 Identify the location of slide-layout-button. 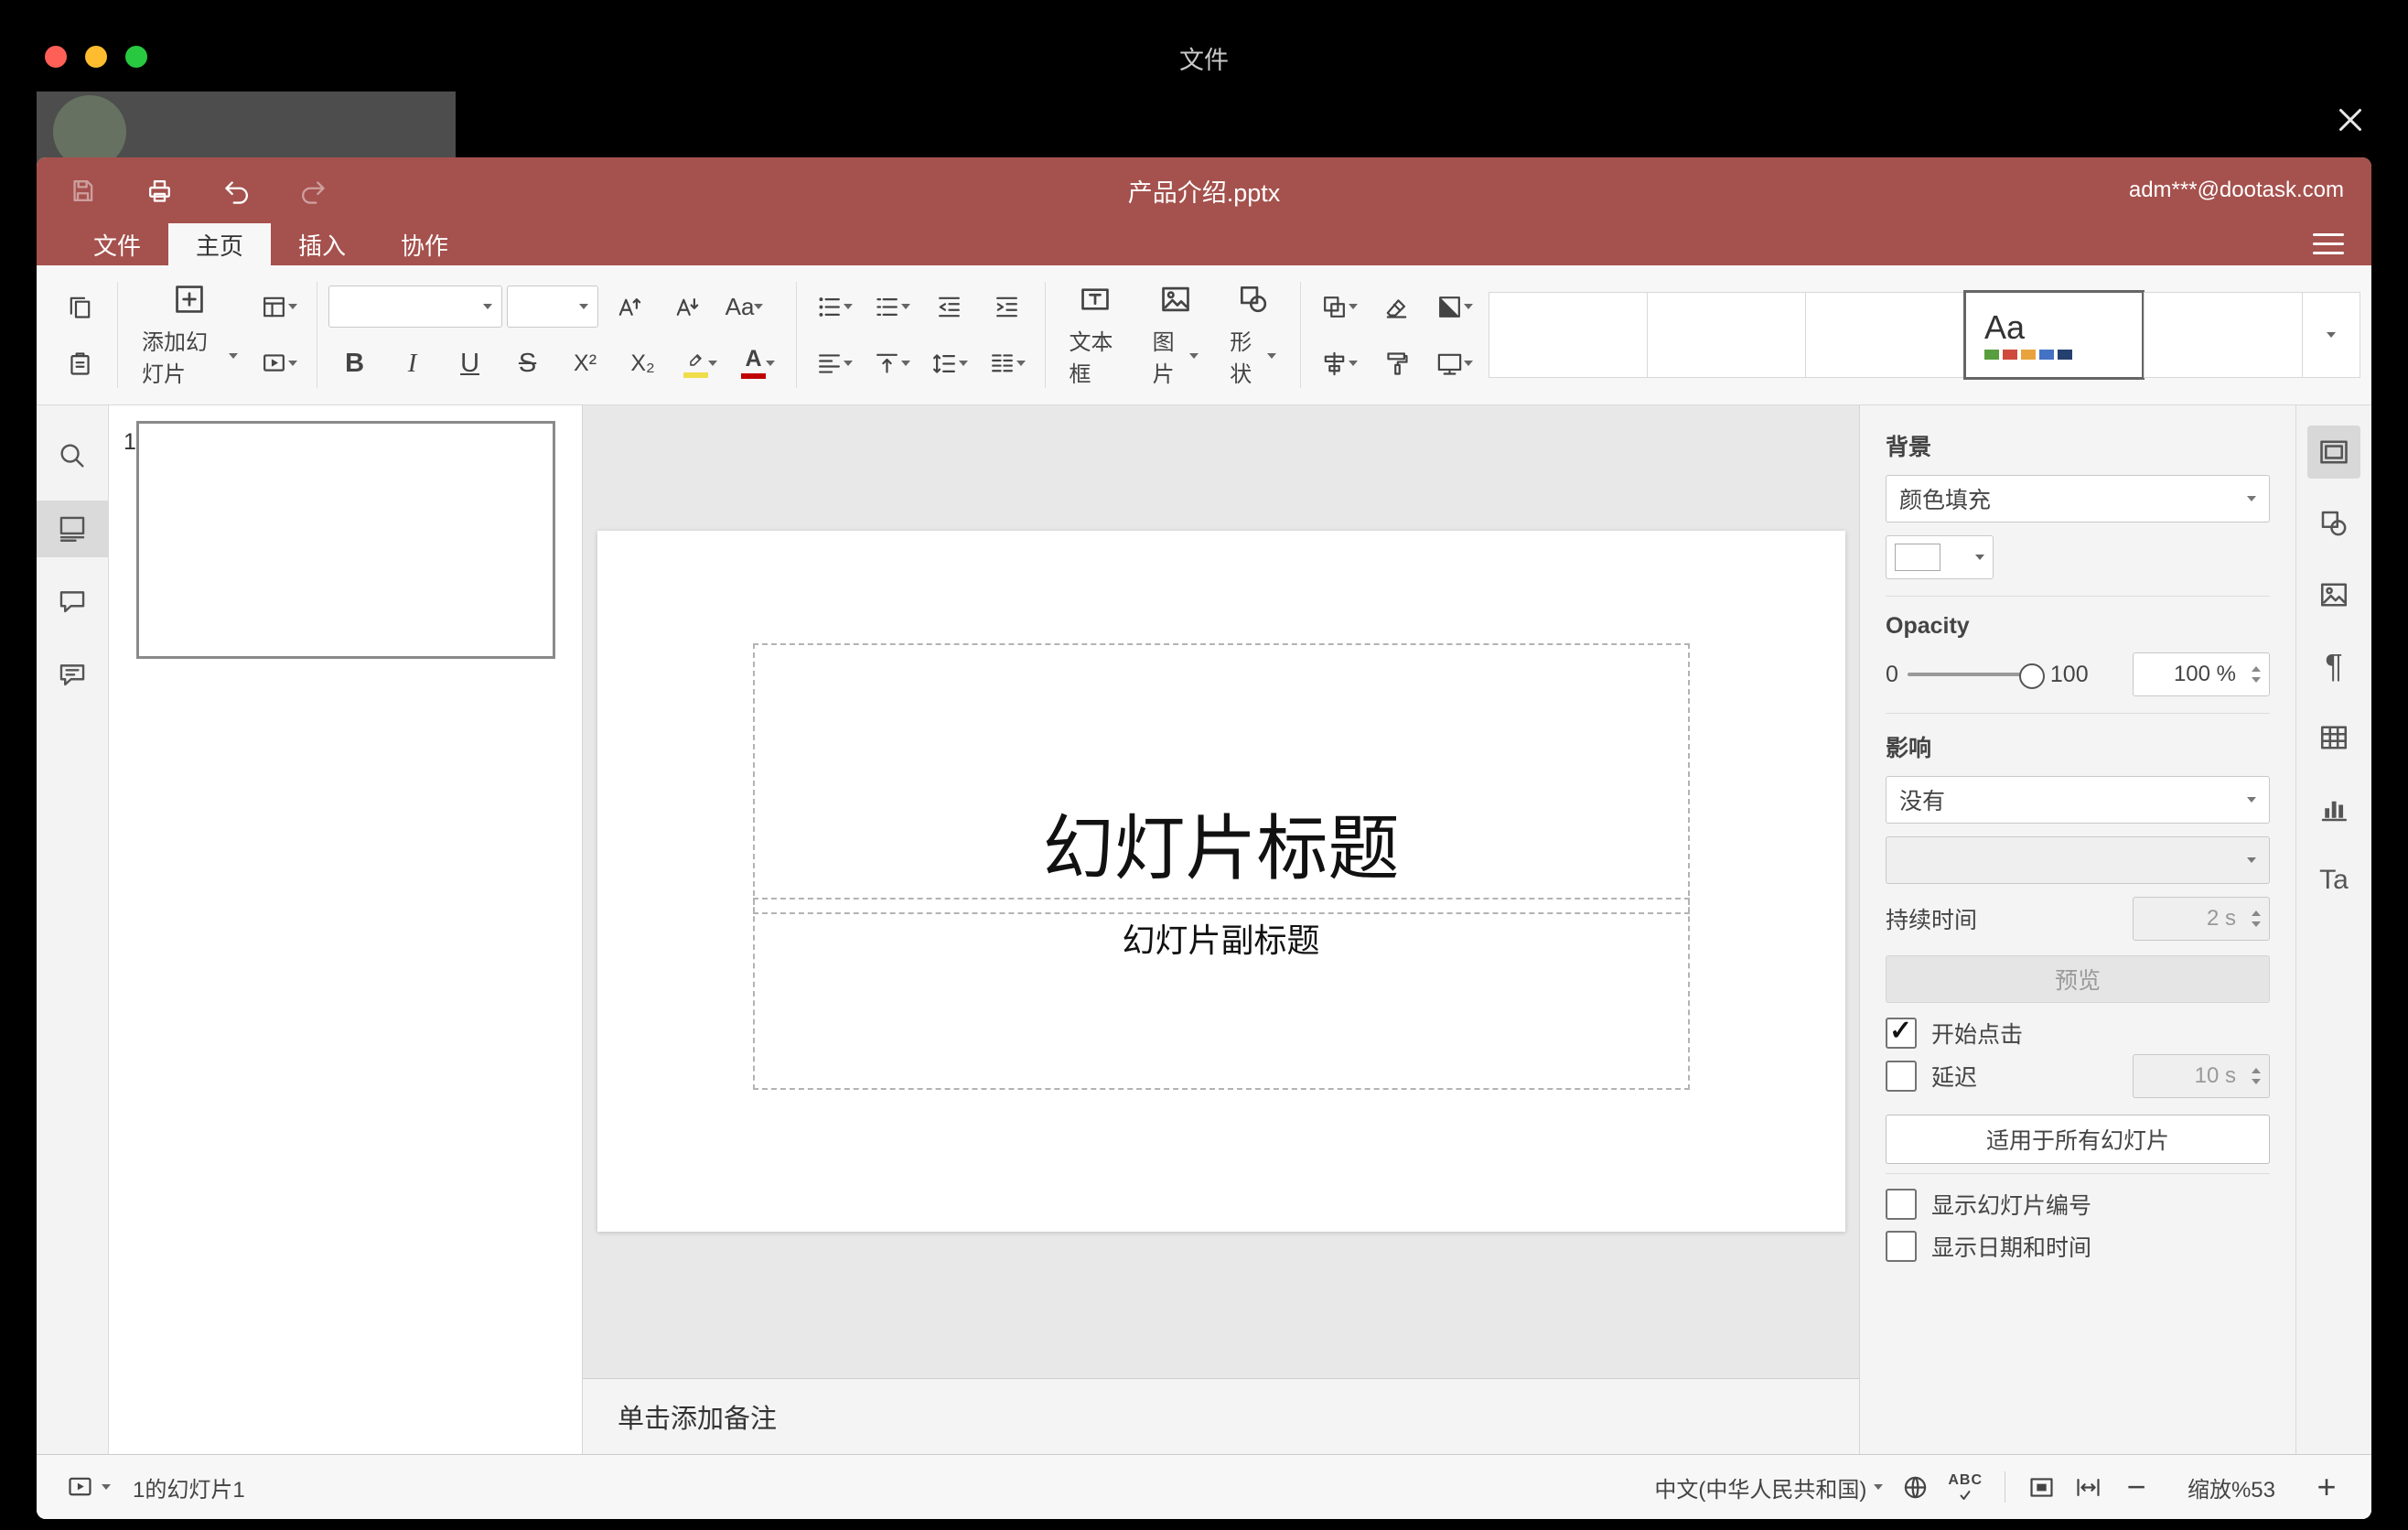
(279, 306).